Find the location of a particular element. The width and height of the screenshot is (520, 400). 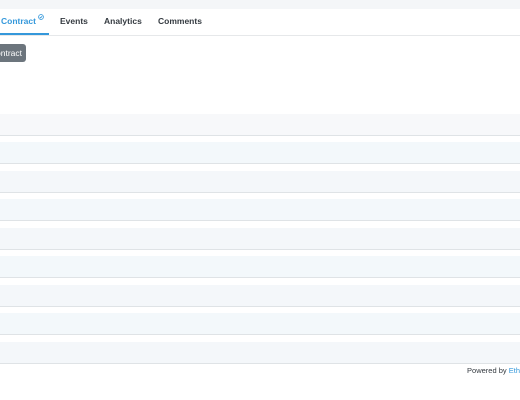

brand-link: Eth is located at coordinates (514, 370).